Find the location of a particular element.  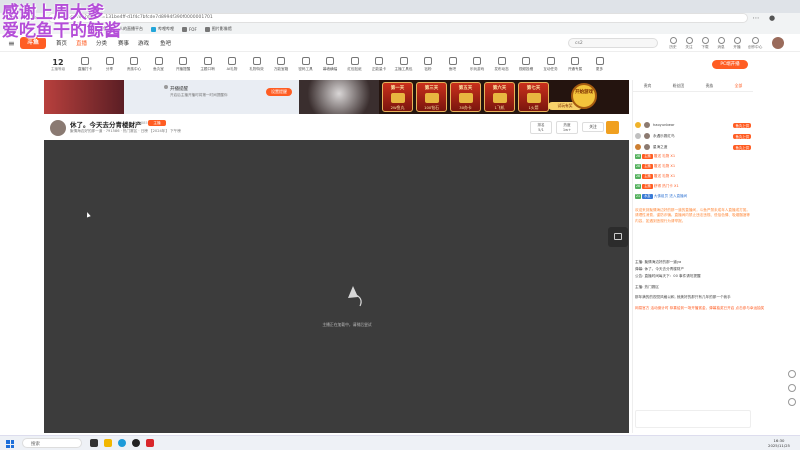

start-game-button: 开始游戏 is located at coordinates (584, 96).